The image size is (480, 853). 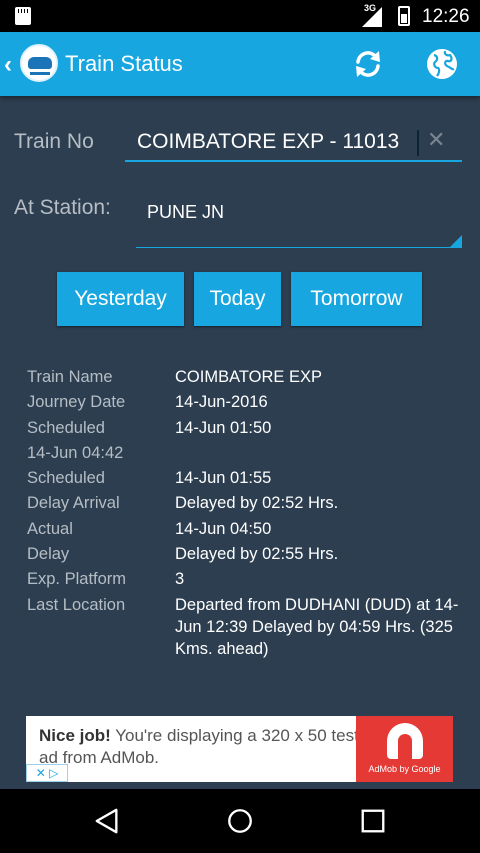 I want to click on ad-headline: Nice job!, so click(x=75, y=735).